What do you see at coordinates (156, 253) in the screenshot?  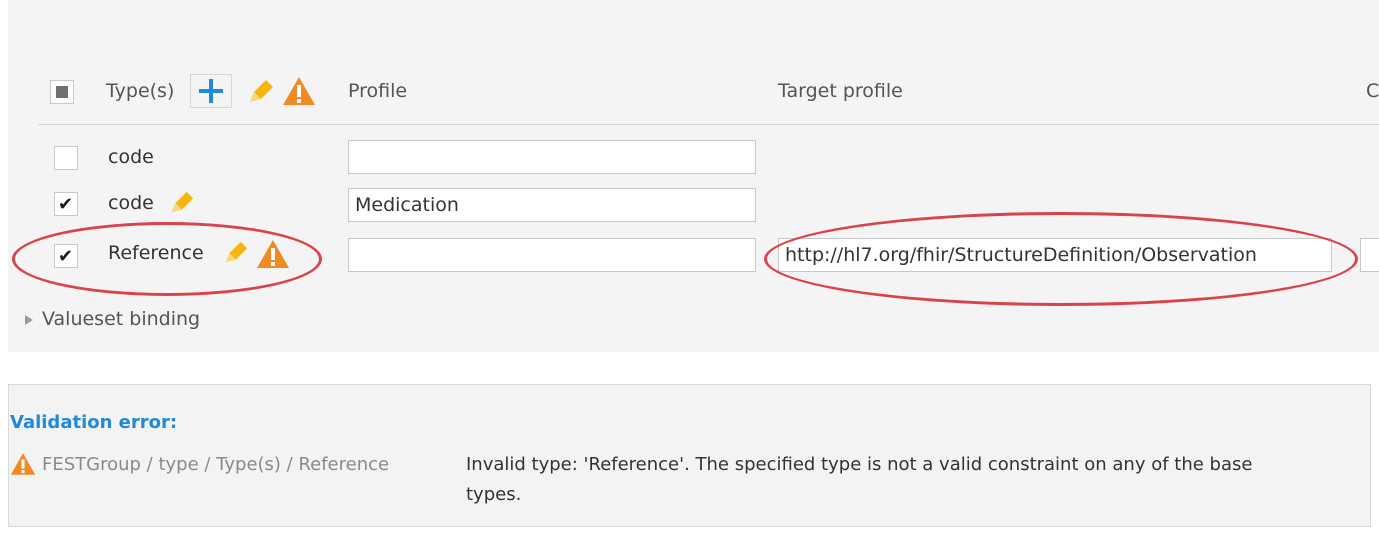 I see `type-row-label: Reference` at bounding box center [156, 253].